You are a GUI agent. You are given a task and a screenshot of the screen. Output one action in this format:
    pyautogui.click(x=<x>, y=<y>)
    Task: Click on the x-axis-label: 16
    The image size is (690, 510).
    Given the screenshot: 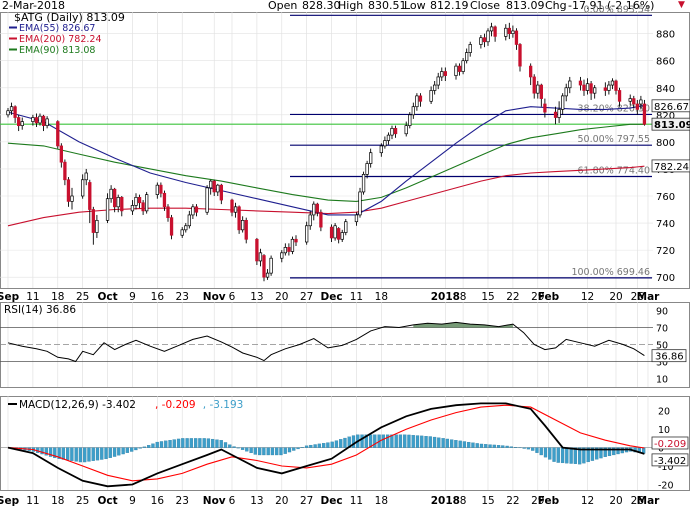 What is the action you would take?
    pyautogui.click(x=158, y=297)
    